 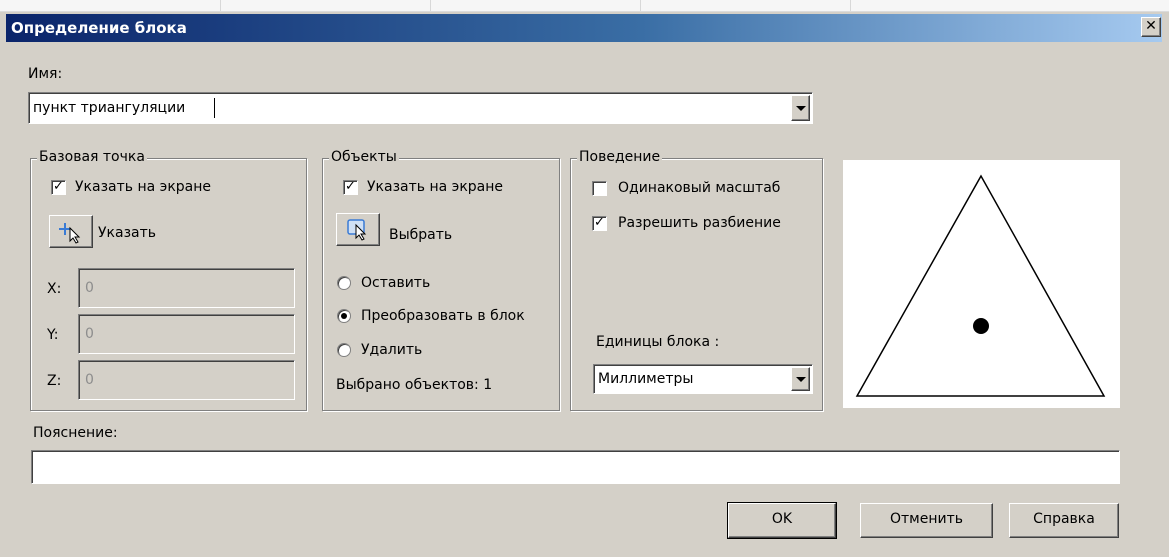 What do you see at coordinates (186, 380) in the screenshot?
I see `z-field: 0` at bounding box center [186, 380].